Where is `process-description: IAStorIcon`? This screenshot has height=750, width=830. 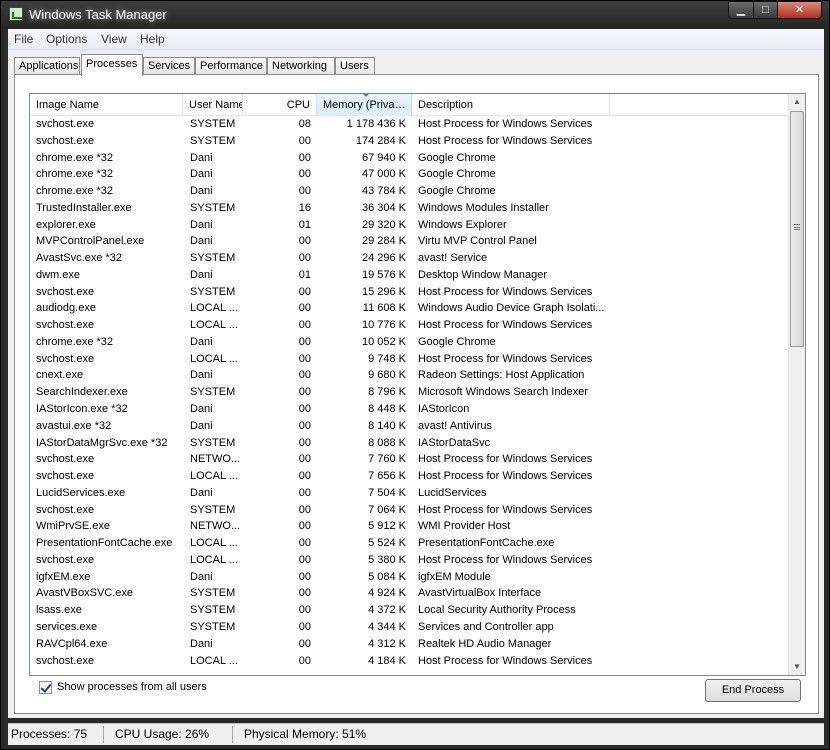
process-description: IAStorIcon is located at coordinates (444, 409).